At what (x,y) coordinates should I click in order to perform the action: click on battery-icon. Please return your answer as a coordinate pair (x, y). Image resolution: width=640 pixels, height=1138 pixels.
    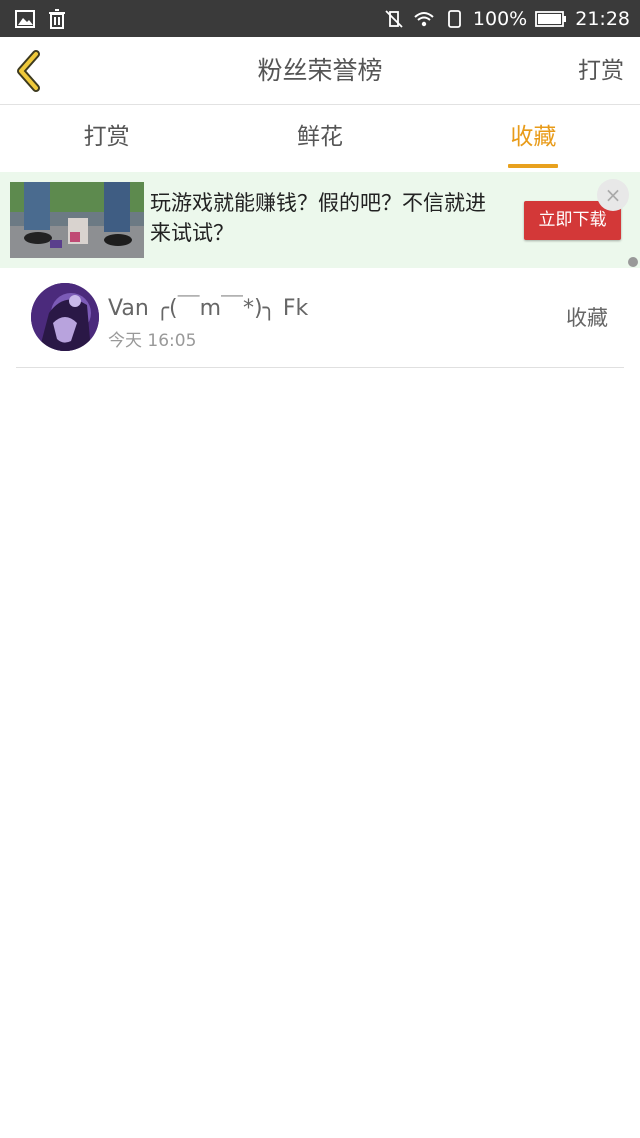
    Looking at the image, I should click on (551, 18).